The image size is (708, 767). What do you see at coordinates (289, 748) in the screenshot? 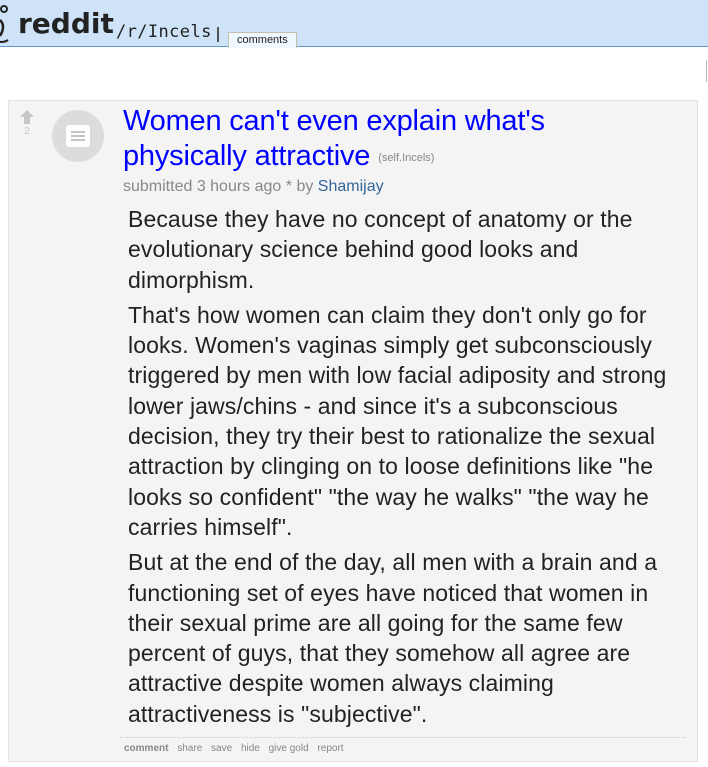
I see `give-gold-button: give gold` at bounding box center [289, 748].